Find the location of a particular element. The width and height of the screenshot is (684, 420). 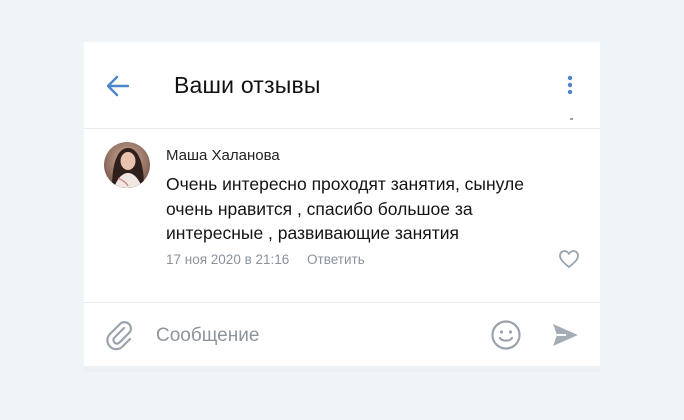

attach-button is located at coordinates (119, 335).